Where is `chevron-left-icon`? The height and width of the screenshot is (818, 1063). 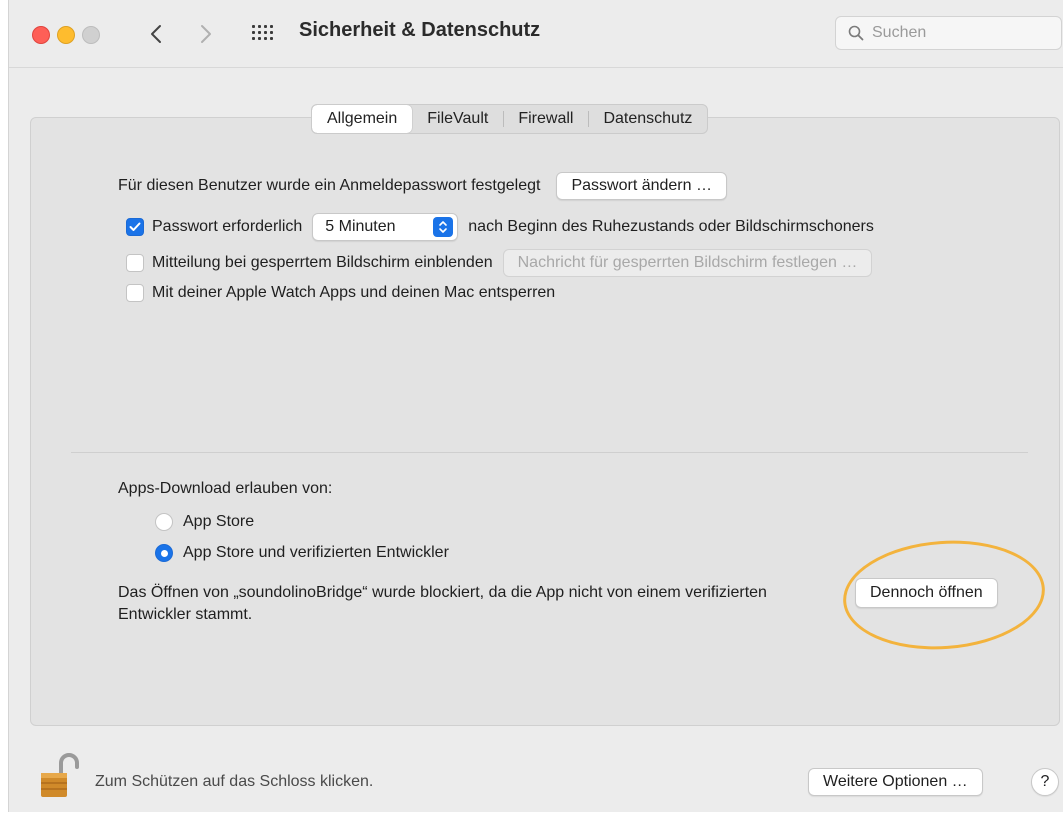 chevron-left-icon is located at coordinates (156, 34).